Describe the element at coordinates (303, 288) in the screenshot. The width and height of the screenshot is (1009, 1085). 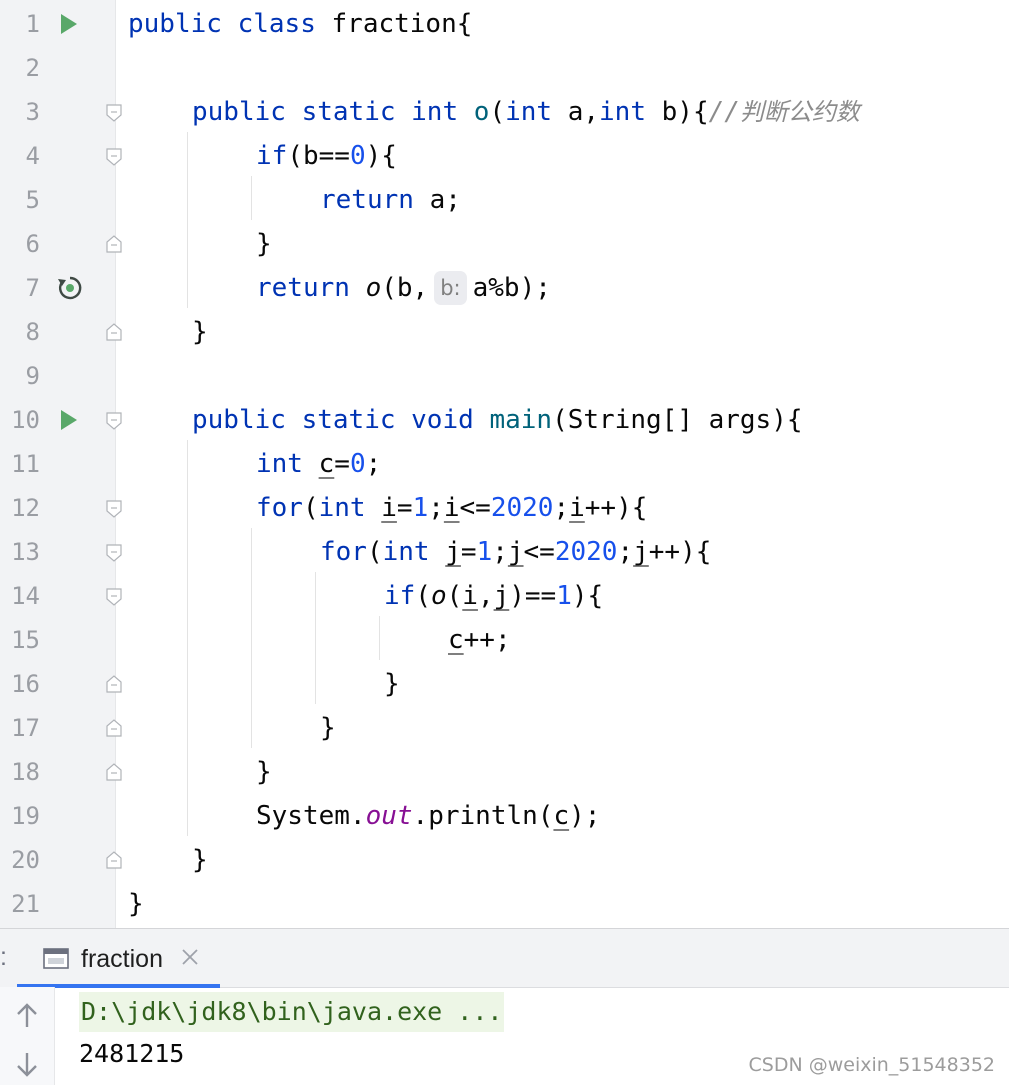
I see `keyword: return` at that location.